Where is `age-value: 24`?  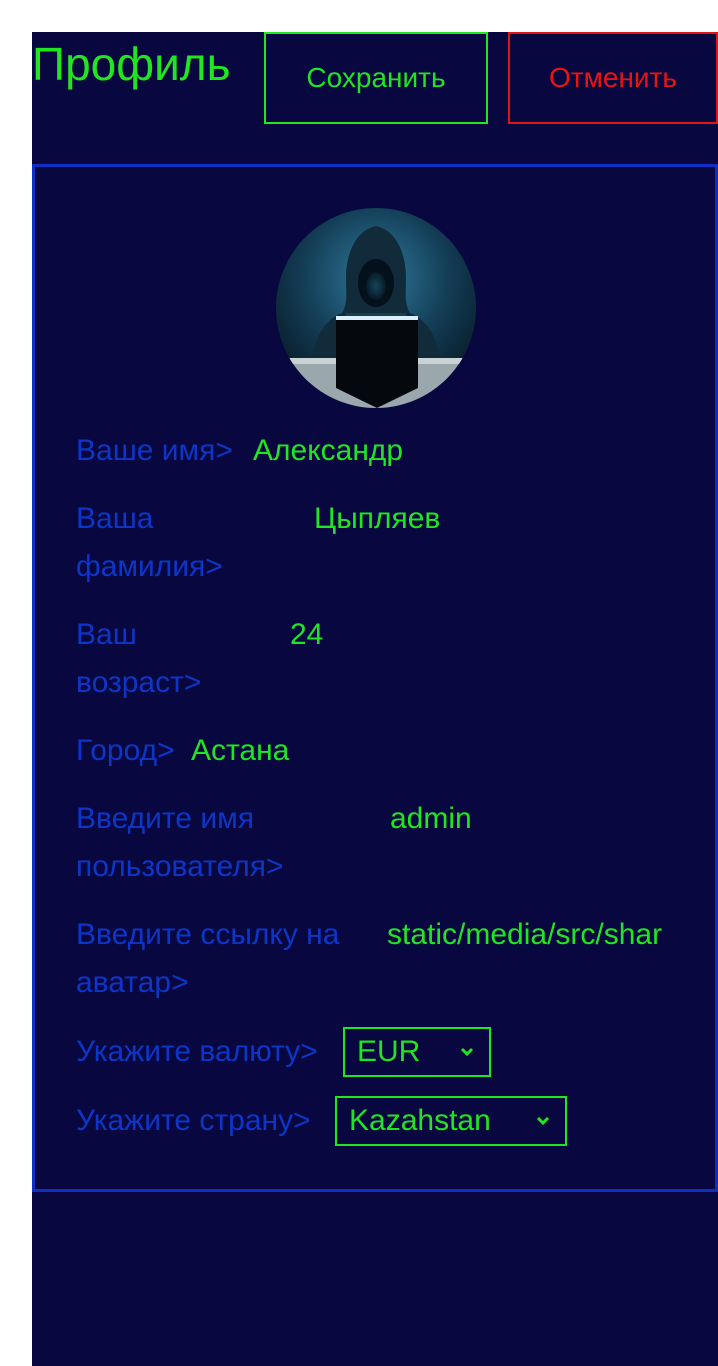
age-value: 24 is located at coordinates (306, 635).